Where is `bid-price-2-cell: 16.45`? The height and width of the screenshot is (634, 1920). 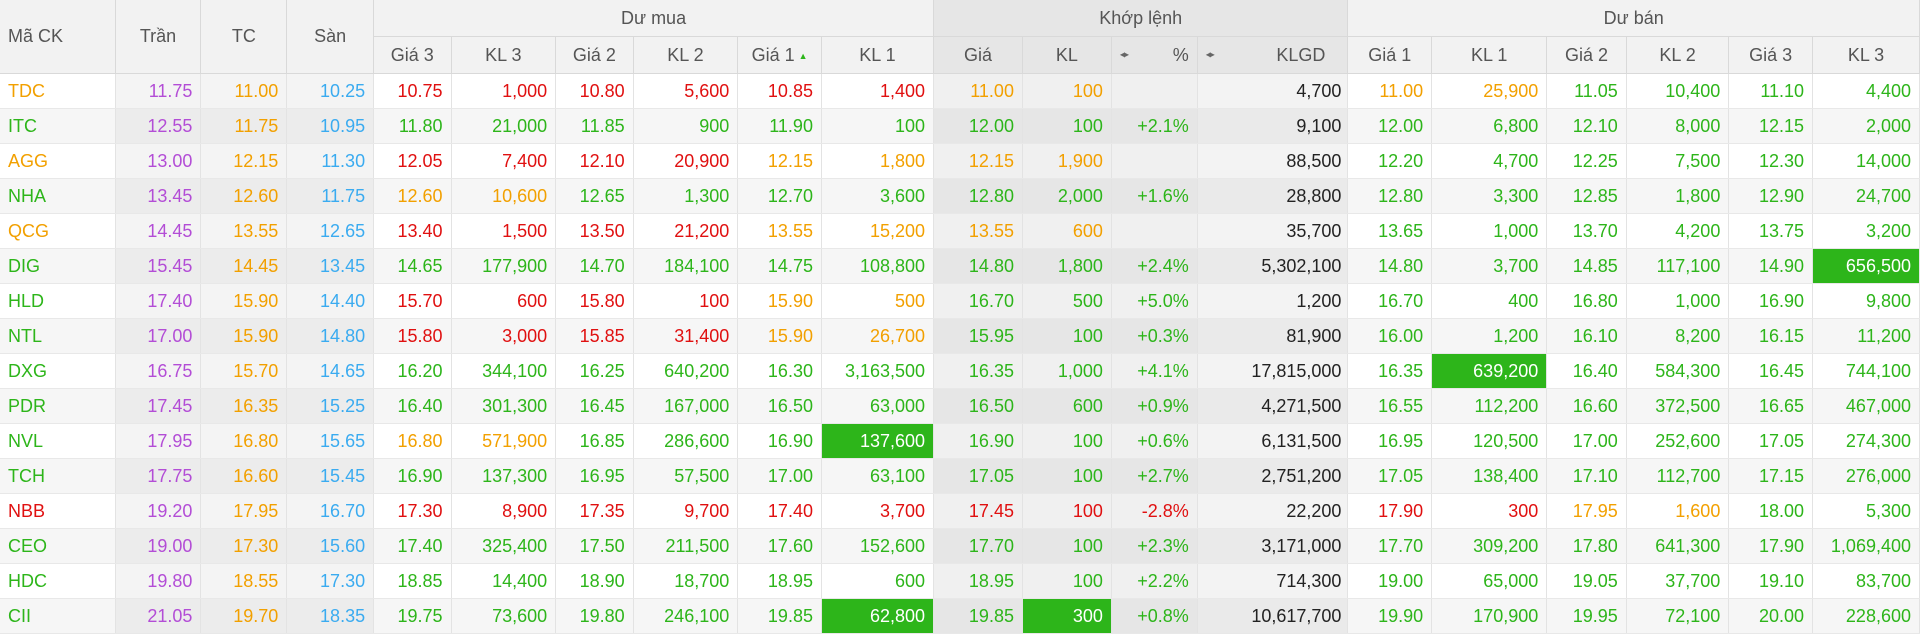
bid-price-2-cell: 16.45 is located at coordinates (594, 406).